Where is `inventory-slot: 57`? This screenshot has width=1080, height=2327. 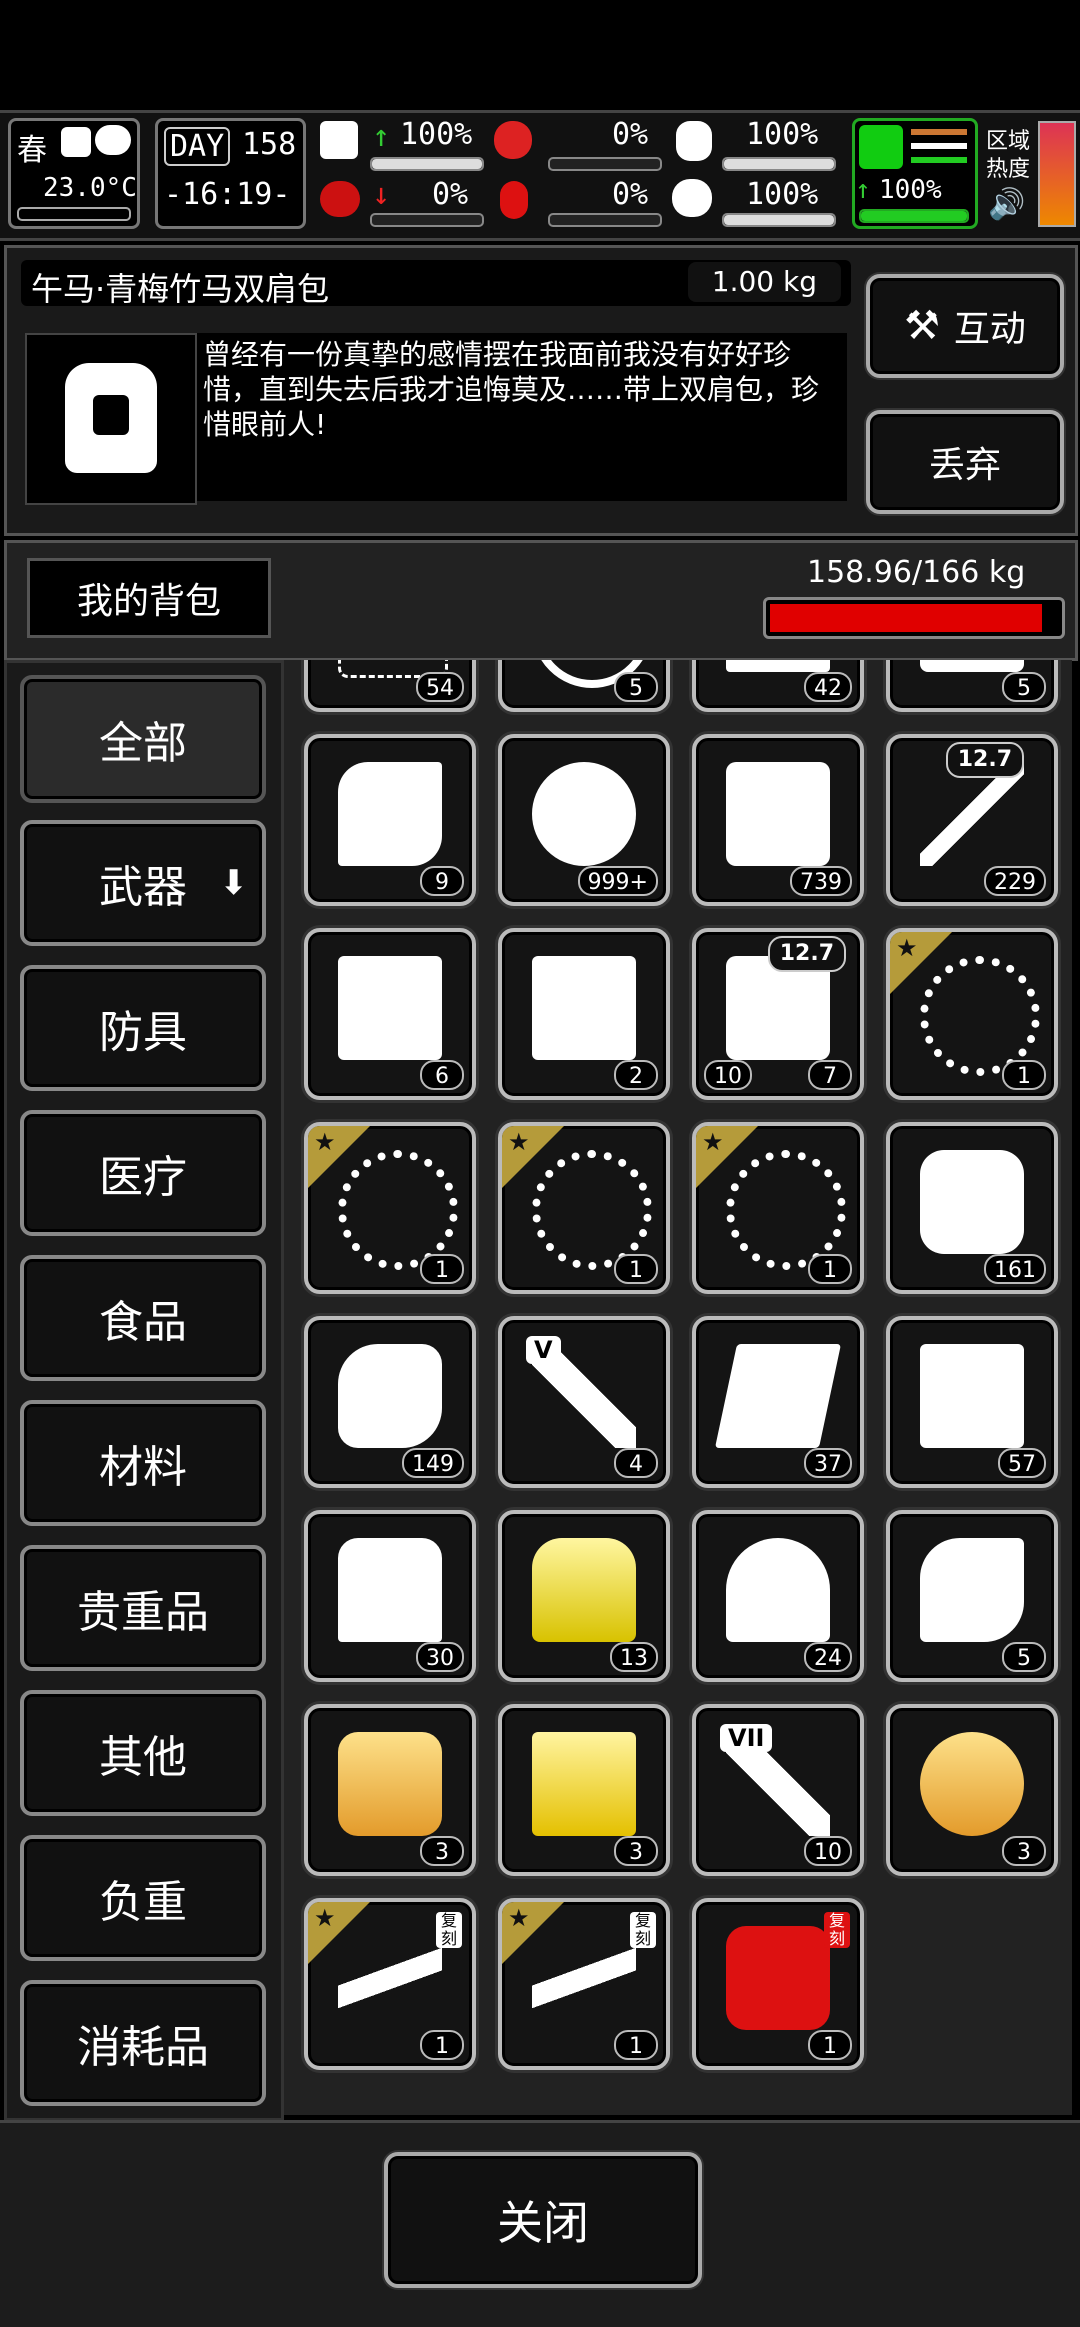
inventory-slot: 57 is located at coordinates (972, 1402).